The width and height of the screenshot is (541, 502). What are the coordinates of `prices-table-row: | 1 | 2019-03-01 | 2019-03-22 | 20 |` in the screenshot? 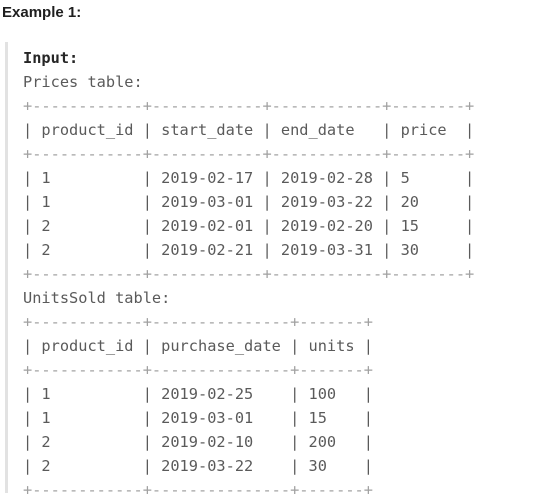 It's located at (249, 202).